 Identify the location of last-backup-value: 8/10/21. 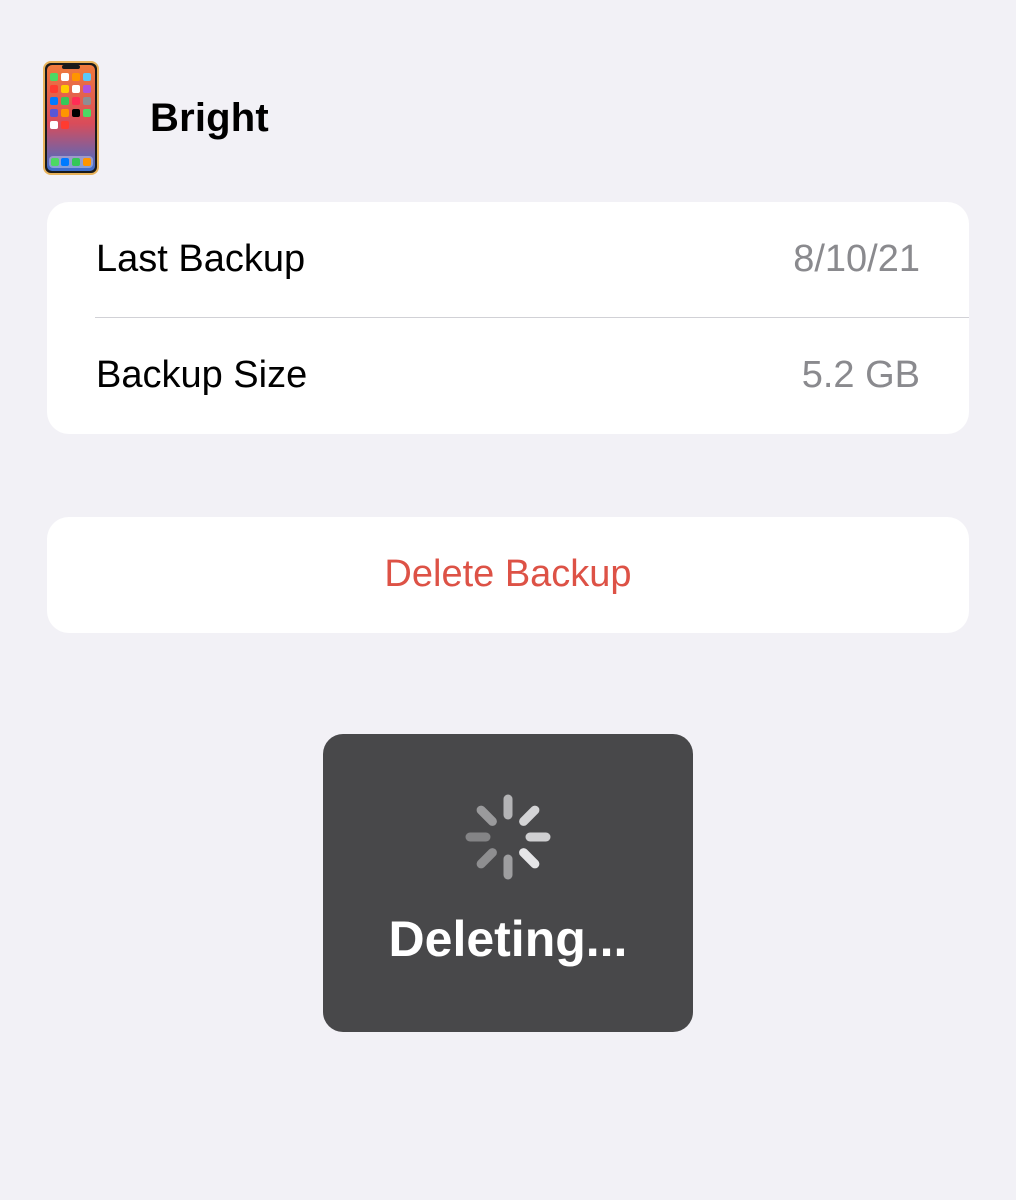
(856, 259).